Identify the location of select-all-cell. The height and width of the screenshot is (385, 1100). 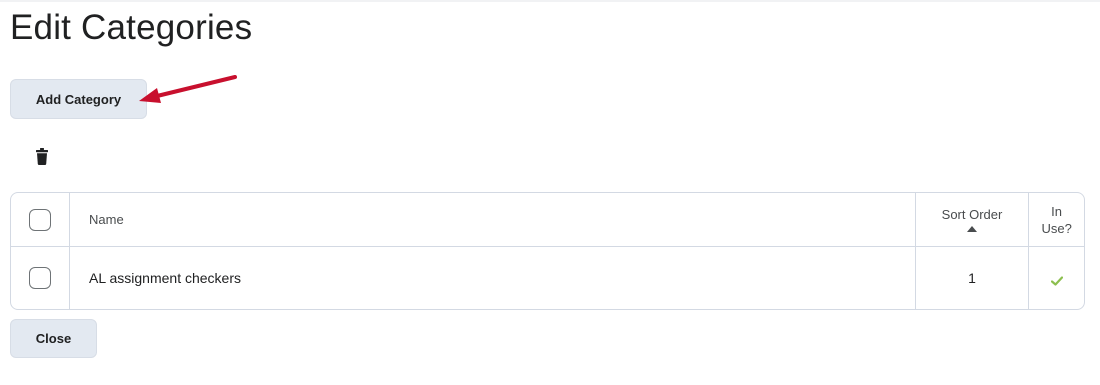
(40, 219).